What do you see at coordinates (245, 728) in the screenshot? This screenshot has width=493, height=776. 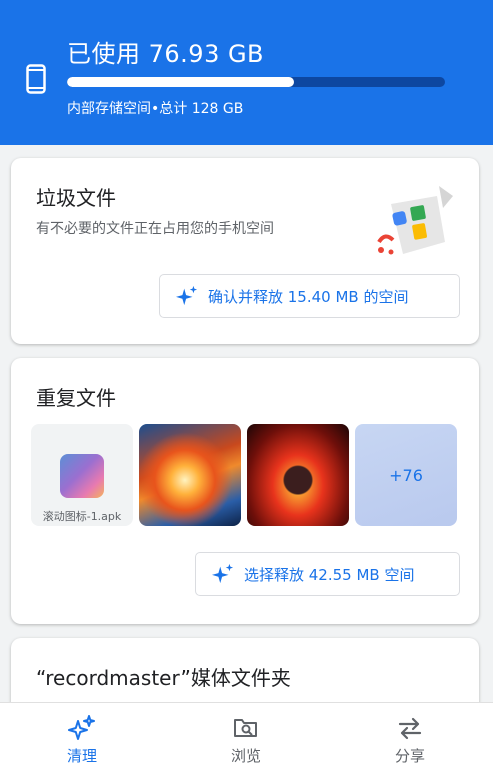 I see `folder-search-icon` at bounding box center [245, 728].